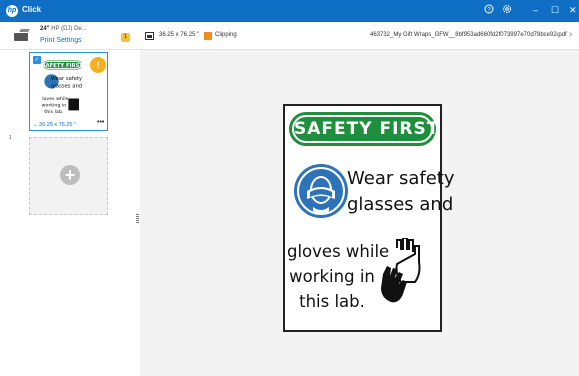  Describe the element at coordinates (66, 79) in the screenshot. I see `svg-text: Wear safety` at that location.